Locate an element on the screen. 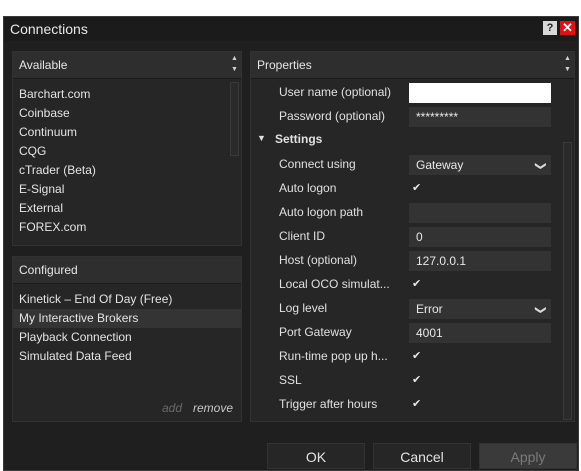 This screenshot has height=471, width=581. trigger-after-hours-label: Trigger after hours is located at coordinates (328, 404).